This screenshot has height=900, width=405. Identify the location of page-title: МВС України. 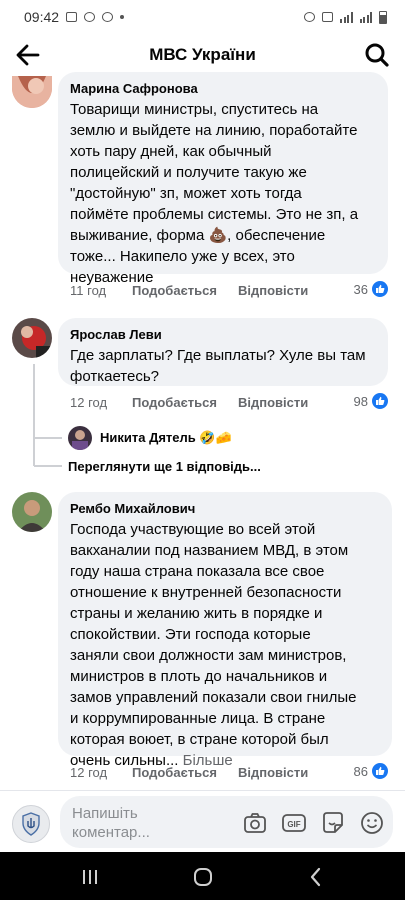
(202, 54).